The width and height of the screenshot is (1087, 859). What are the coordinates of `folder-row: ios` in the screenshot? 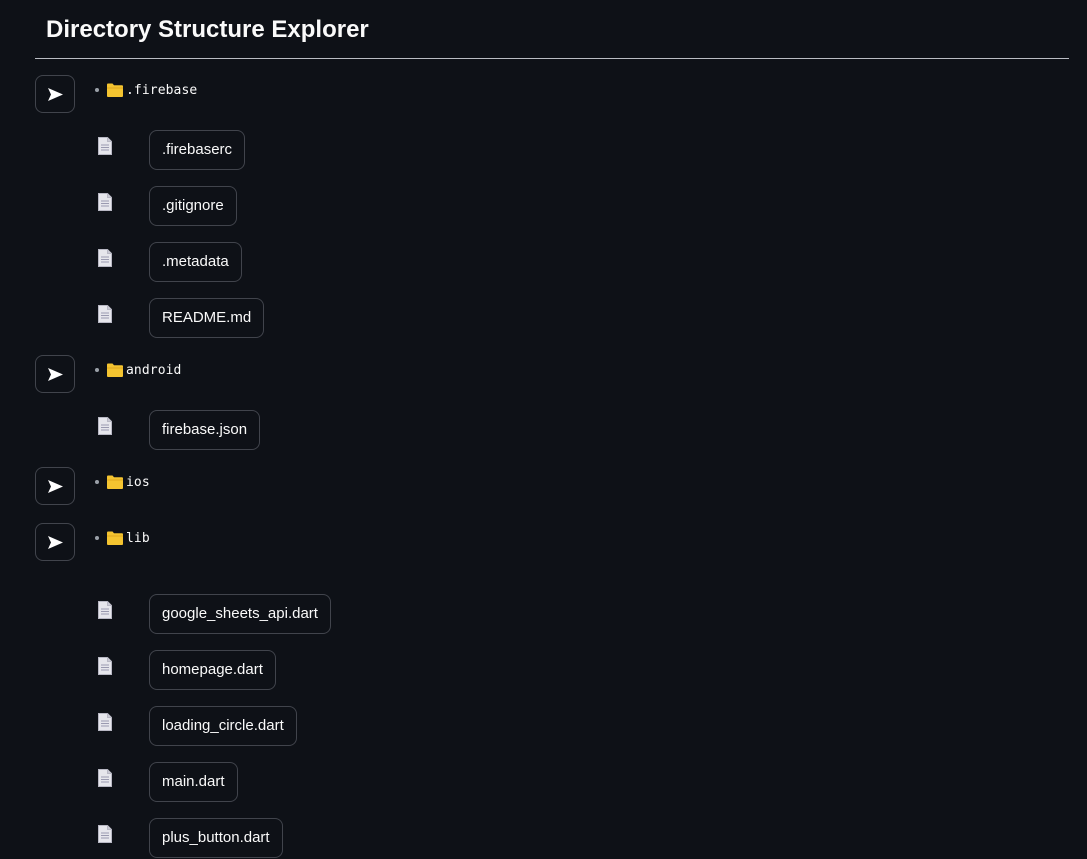 It's located at (122, 482).